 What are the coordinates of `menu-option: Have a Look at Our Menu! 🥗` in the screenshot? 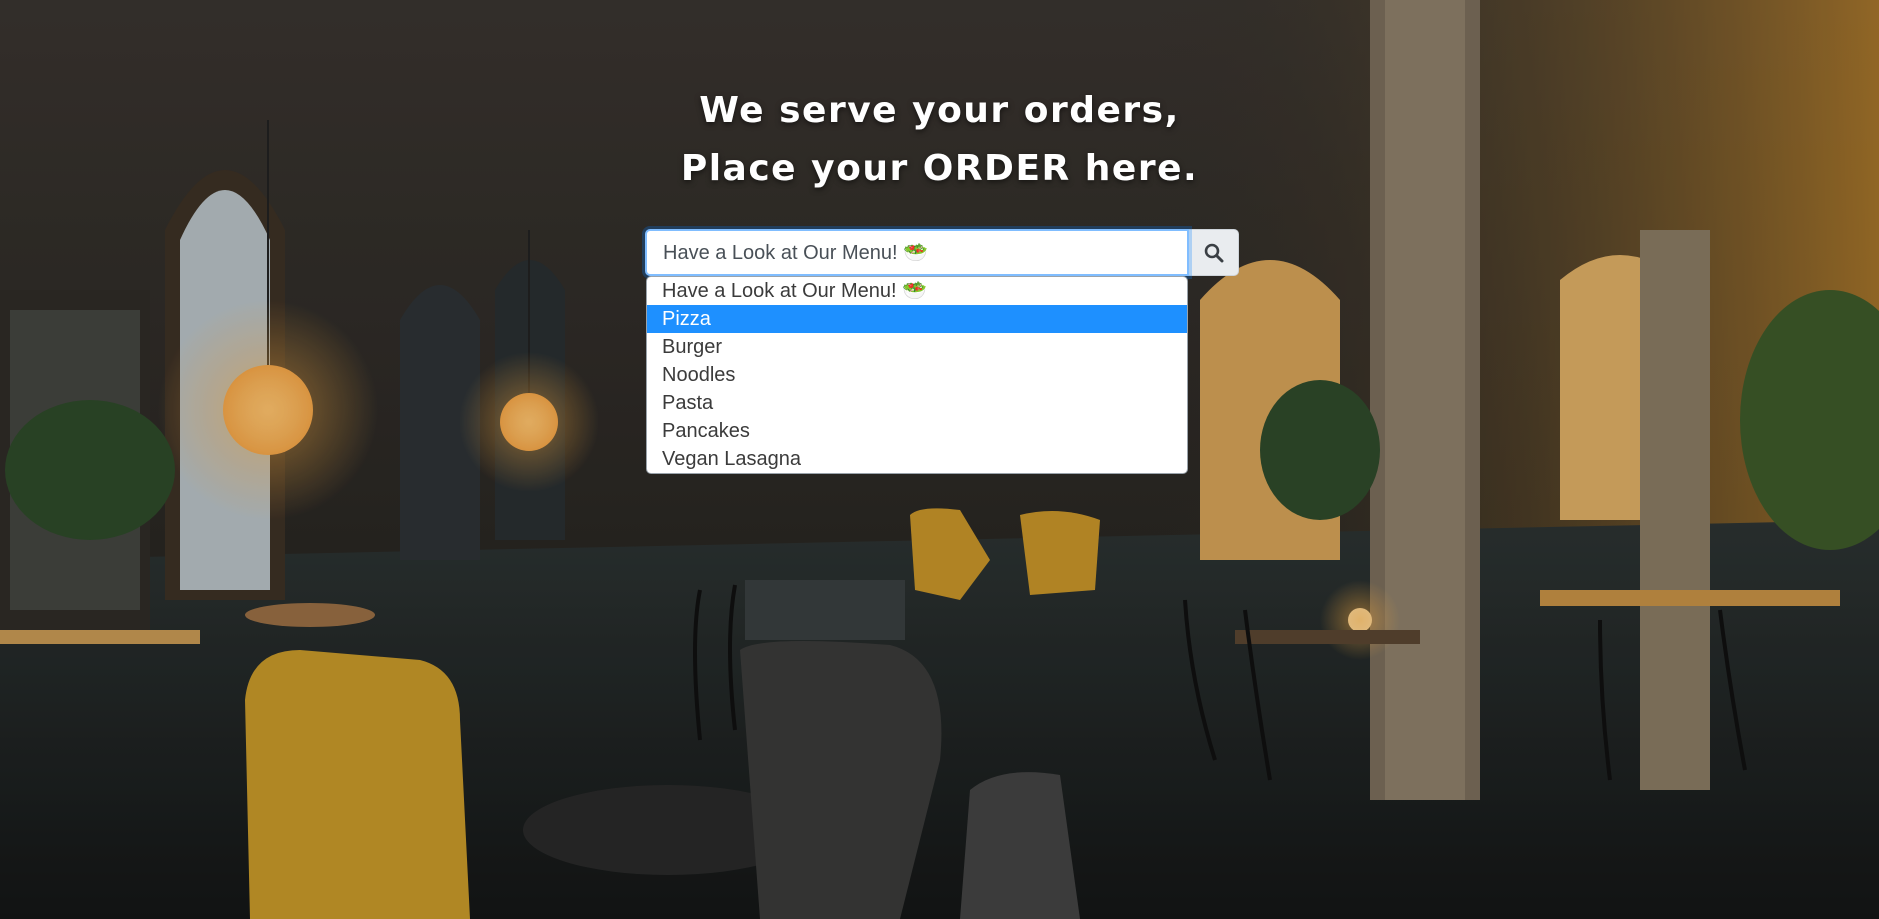 It's located at (917, 291).